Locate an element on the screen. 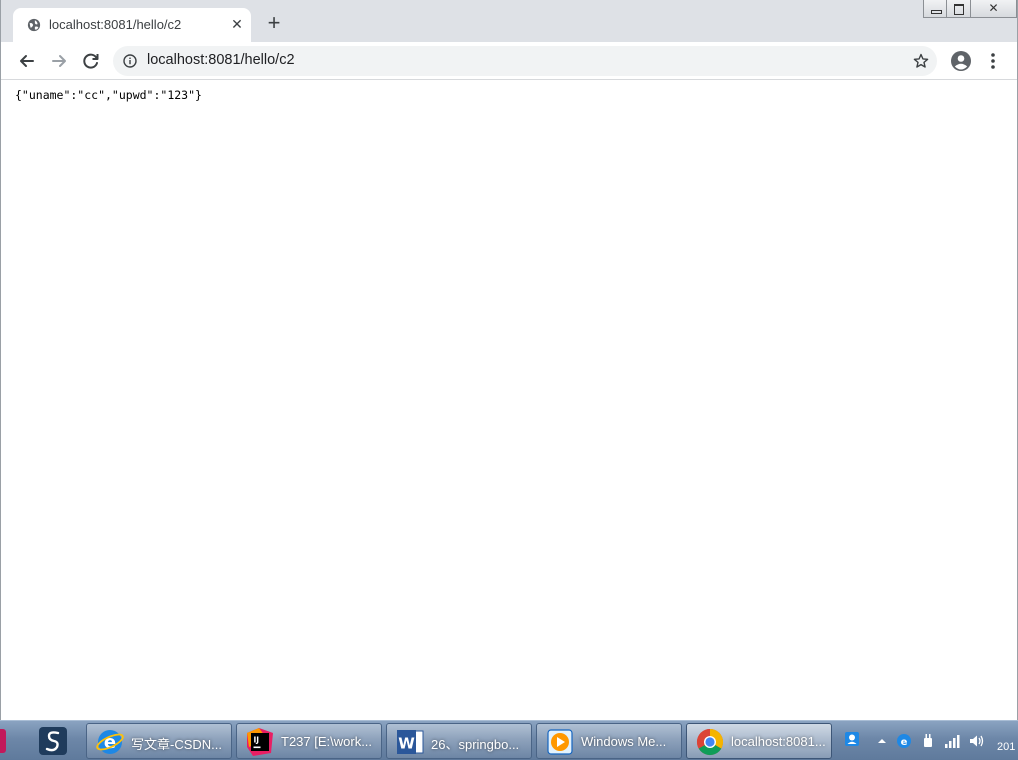 Image resolution: width=1018 pixels, height=760 pixels. window-caption-buttons: ✕ is located at coordinates (970, 9).